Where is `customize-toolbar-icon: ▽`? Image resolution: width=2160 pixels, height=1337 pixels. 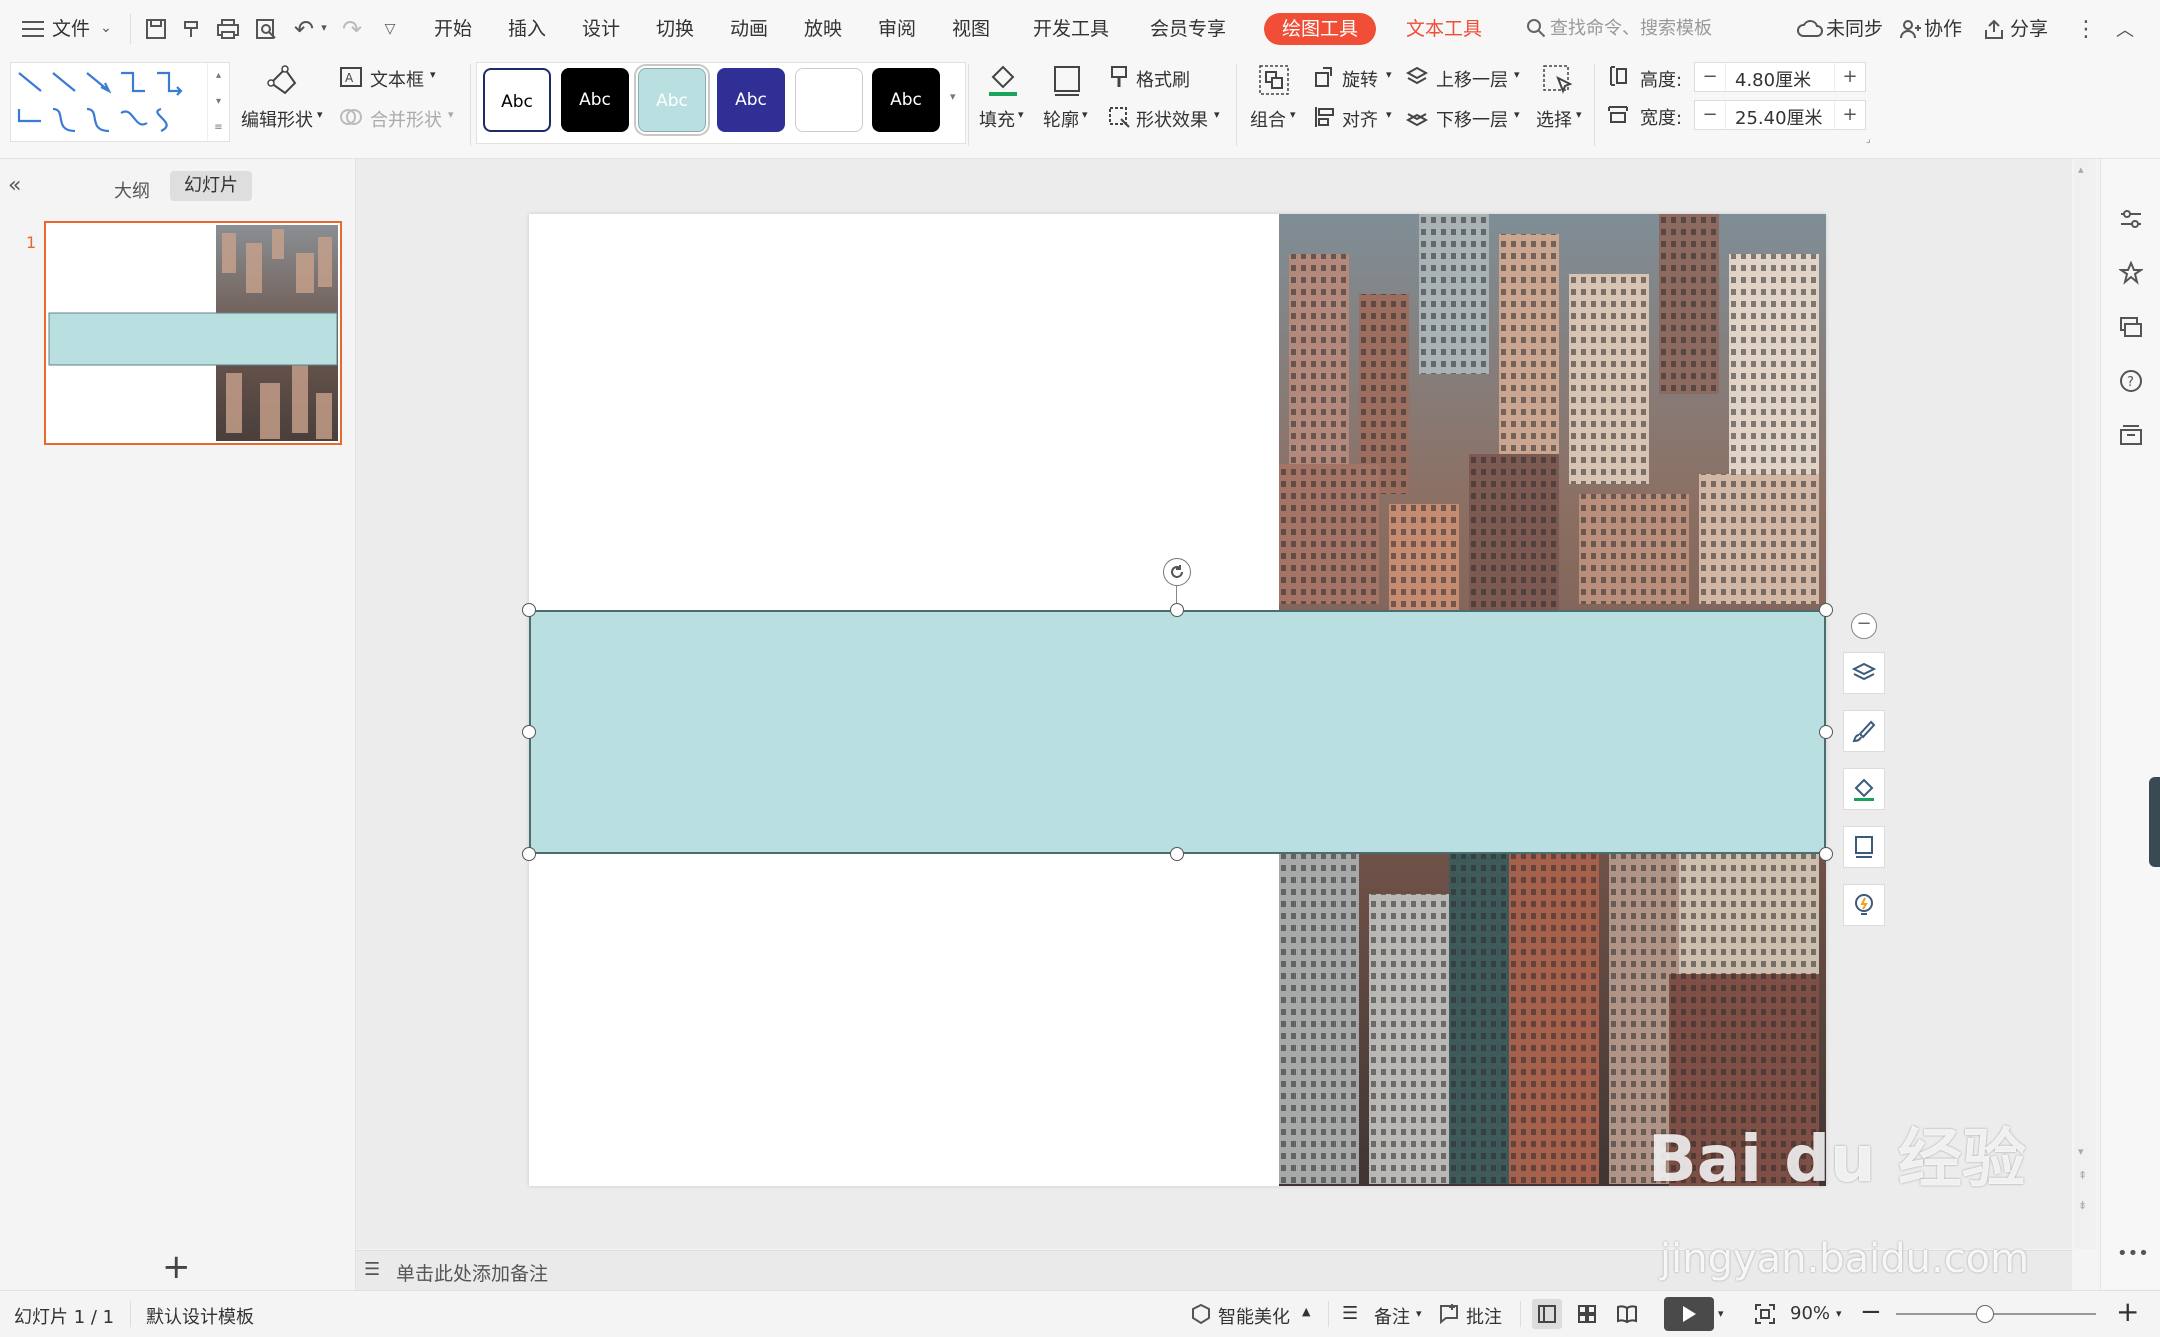 customize-toolbar-icon: ▽ is located at coordinates (390, 29).